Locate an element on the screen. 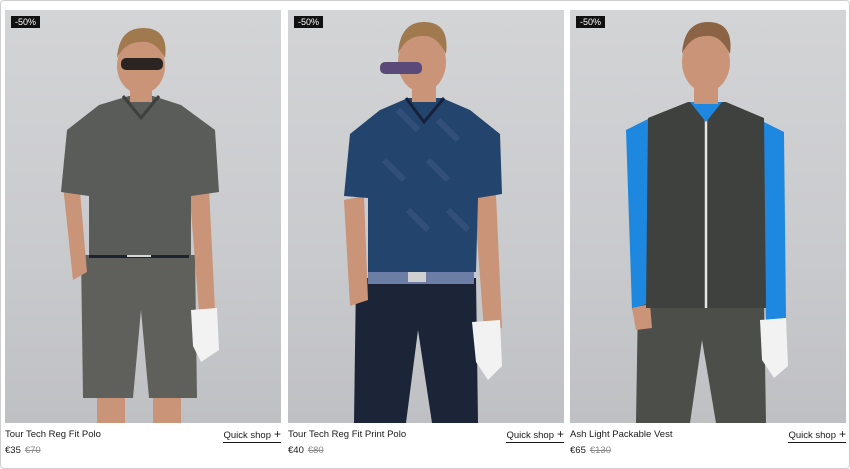 The width and height of the screenshot is (850, 469). sale-price: €40 is located at coordinates (296, 450).